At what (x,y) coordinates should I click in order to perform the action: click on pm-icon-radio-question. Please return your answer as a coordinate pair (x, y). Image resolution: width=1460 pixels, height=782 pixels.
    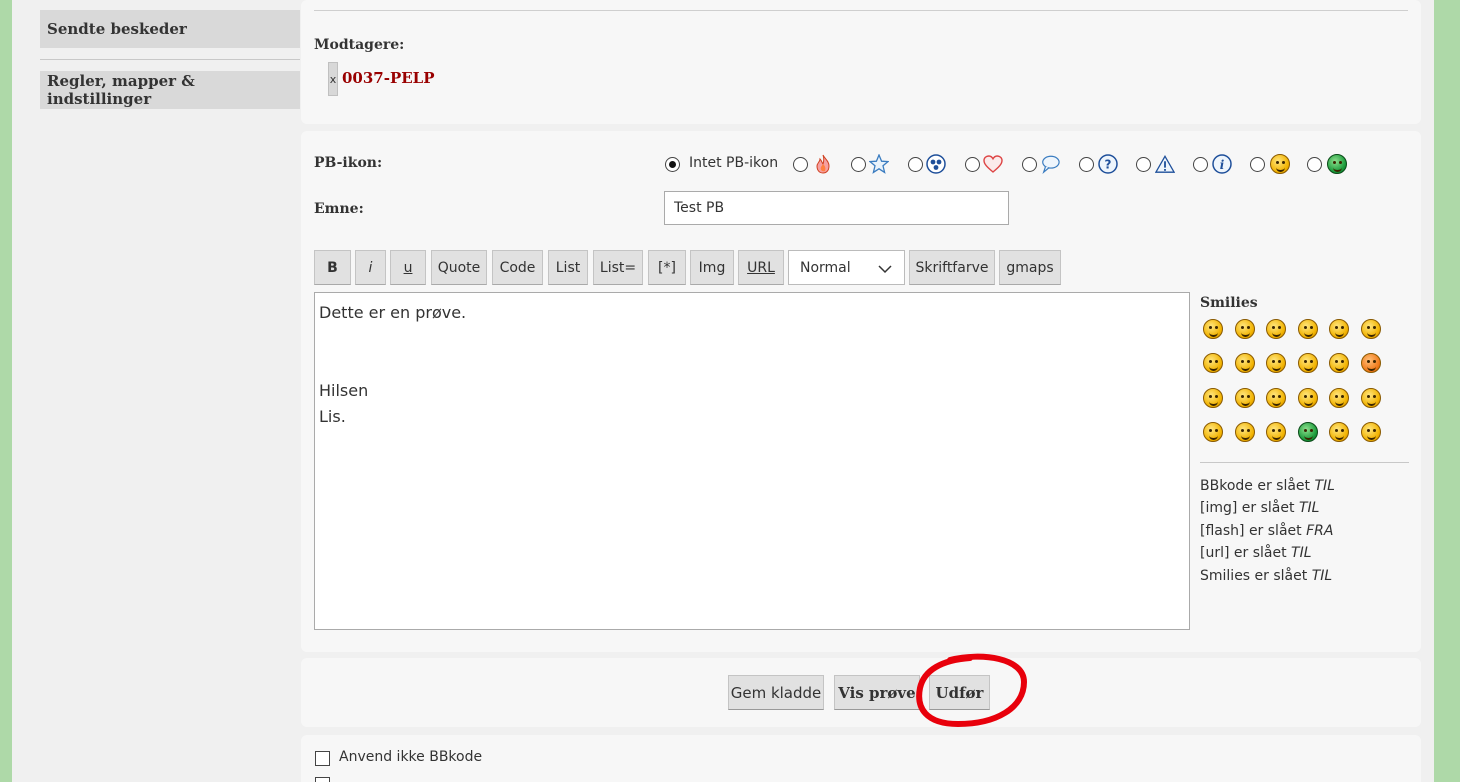
    Looking at the image, I should click on (1086, 164).